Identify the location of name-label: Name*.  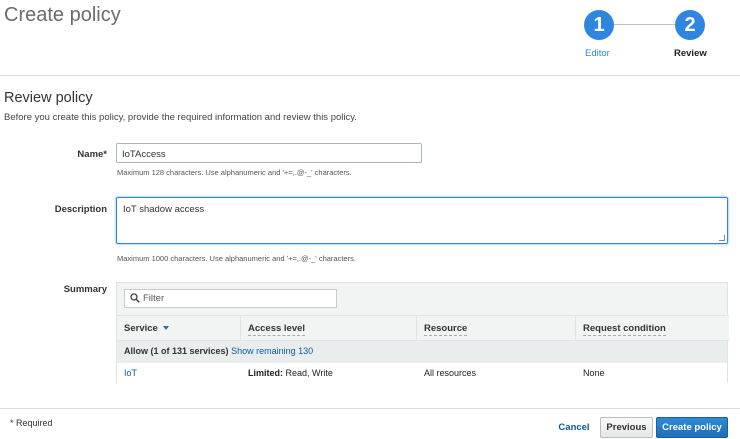
(92, 154).